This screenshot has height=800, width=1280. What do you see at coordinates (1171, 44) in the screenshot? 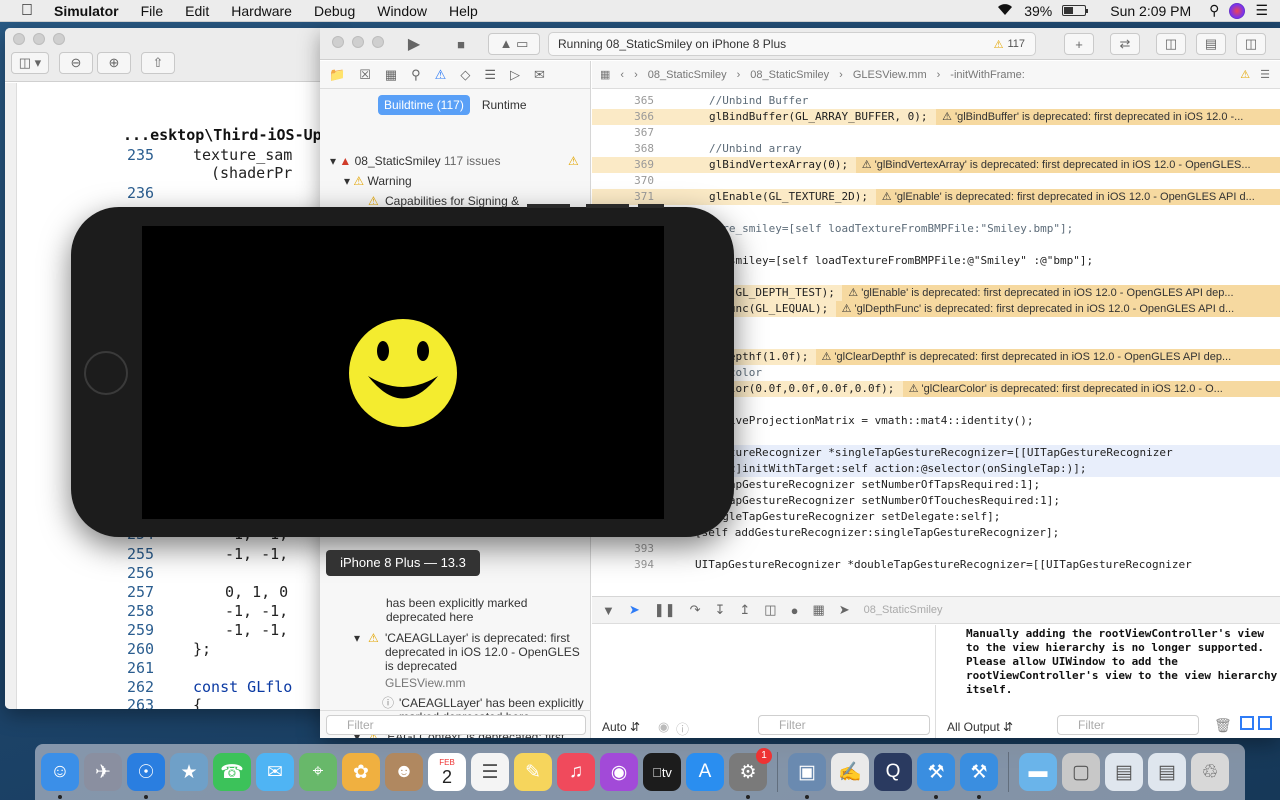
I see `navigator-toggle-icon: ◫` at bounding box center [1171, 44].